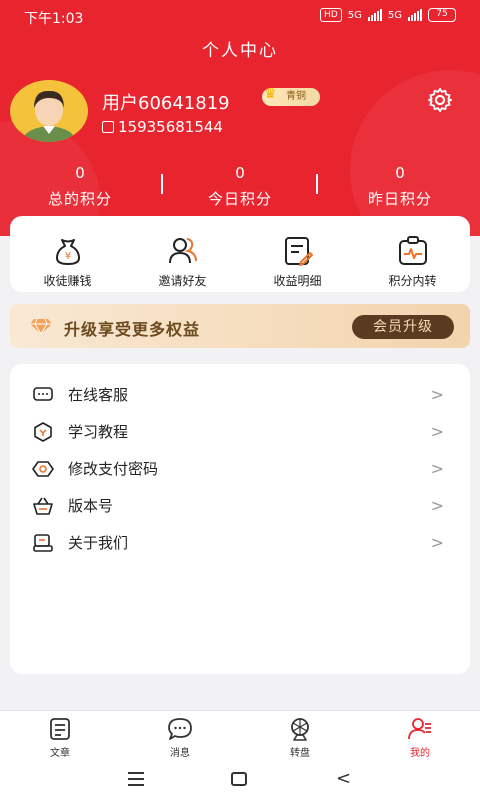  I want to click on action-points-transfer: 积分内转, so click(412, 254).